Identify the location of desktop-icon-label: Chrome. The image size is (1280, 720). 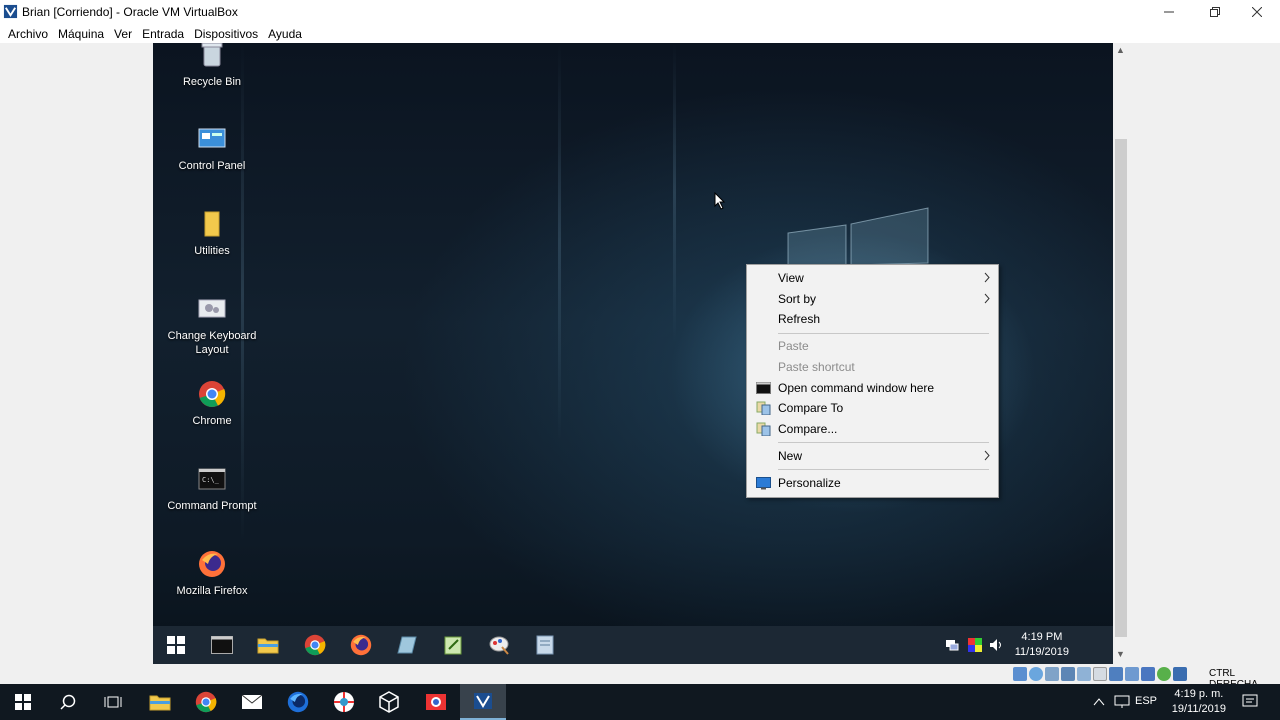
(212, 421).